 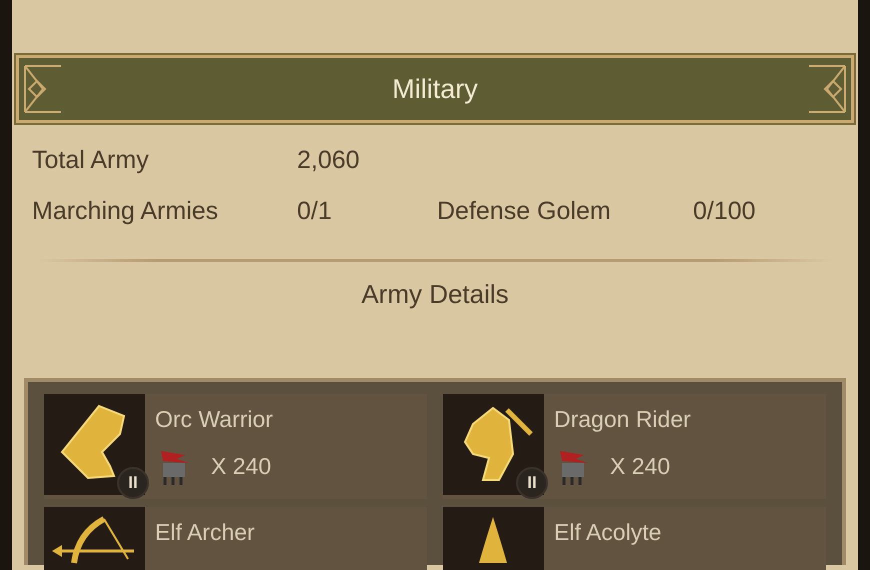 What do you see at coordinates (435, 89) in the screenshot?
I see `header-title: Military` at bounding box center [435, 89].